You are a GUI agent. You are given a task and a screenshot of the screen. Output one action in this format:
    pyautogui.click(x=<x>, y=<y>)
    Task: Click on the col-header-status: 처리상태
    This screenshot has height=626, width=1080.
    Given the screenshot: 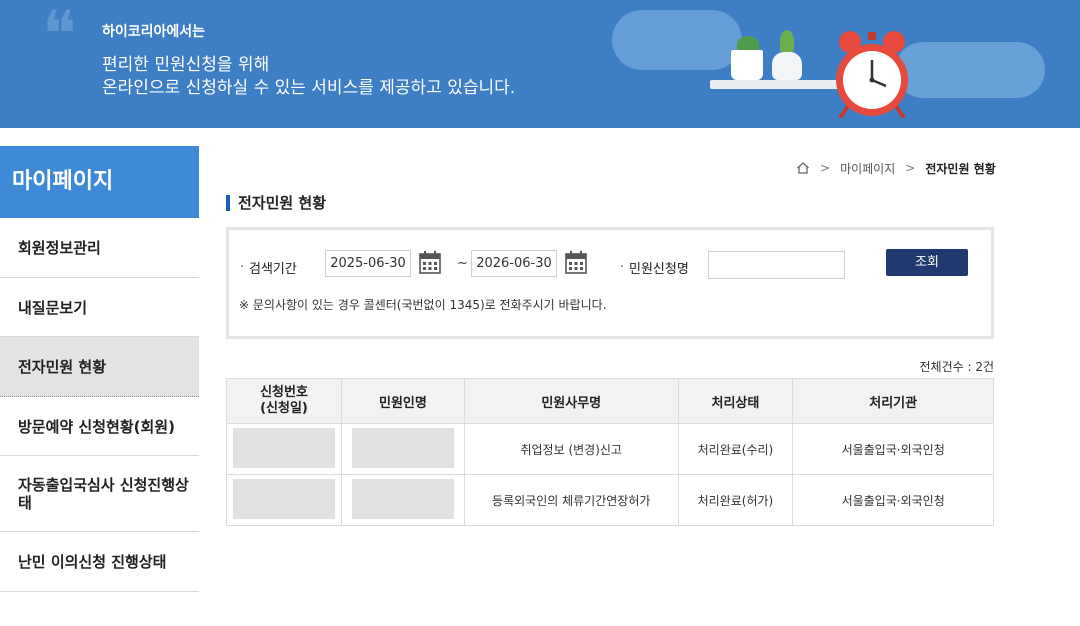 What is the action you would take?
    pyautogui.click(x=735, y=401)
    